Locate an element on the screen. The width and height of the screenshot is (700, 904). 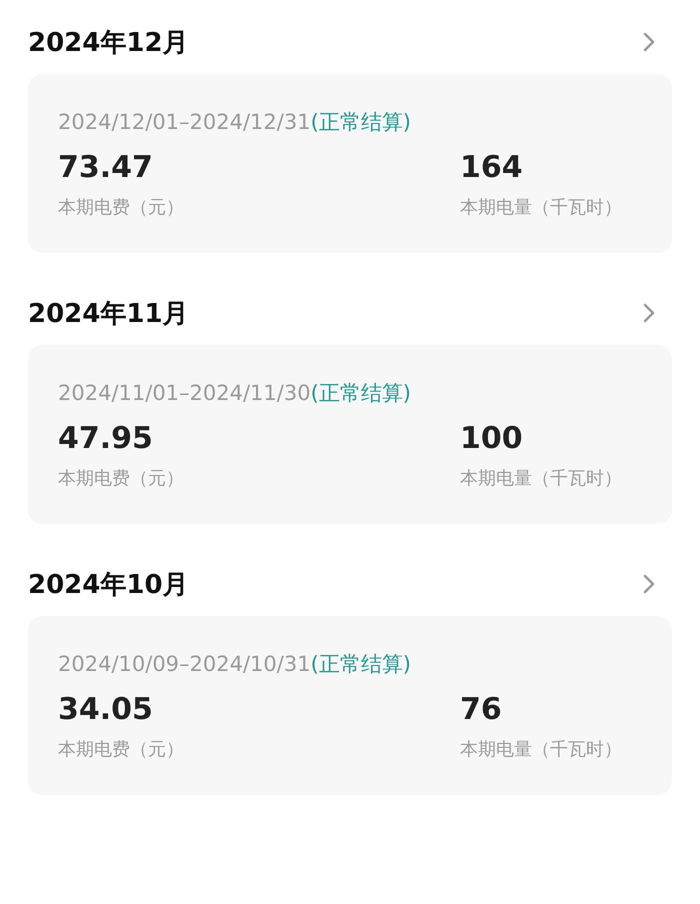
fee-amount: 73.47 is located at coordinates (106, 167).